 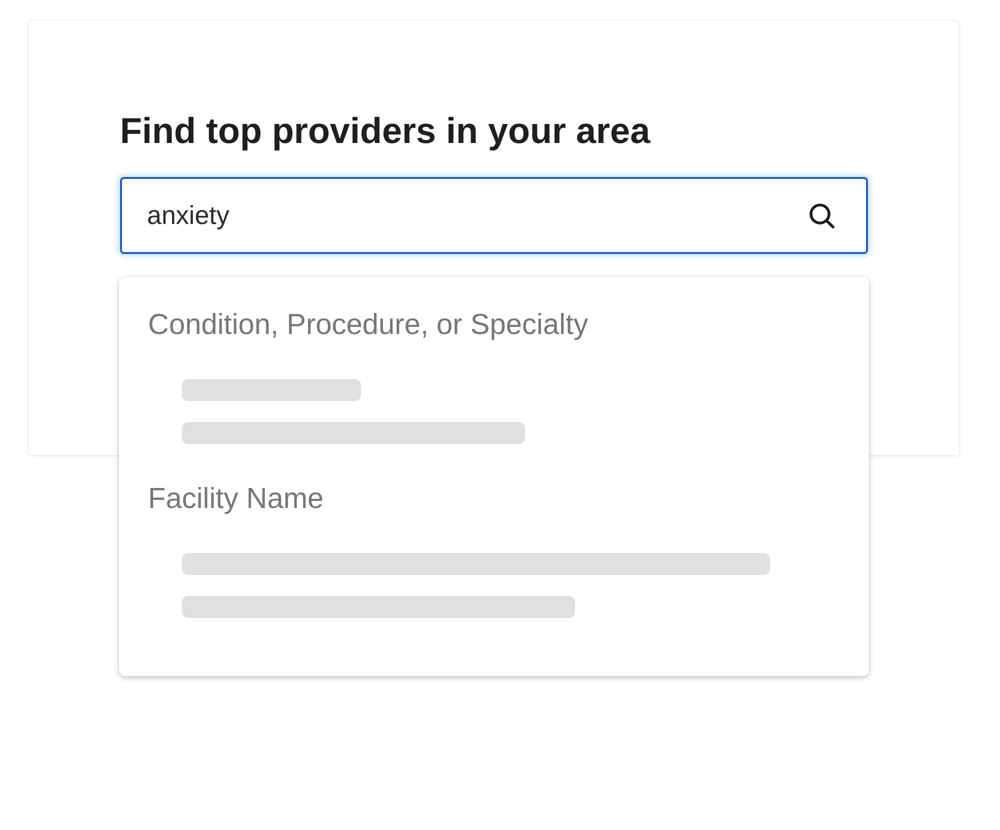 I want to click on search-field: anxiety, so click(x=494, y=215).